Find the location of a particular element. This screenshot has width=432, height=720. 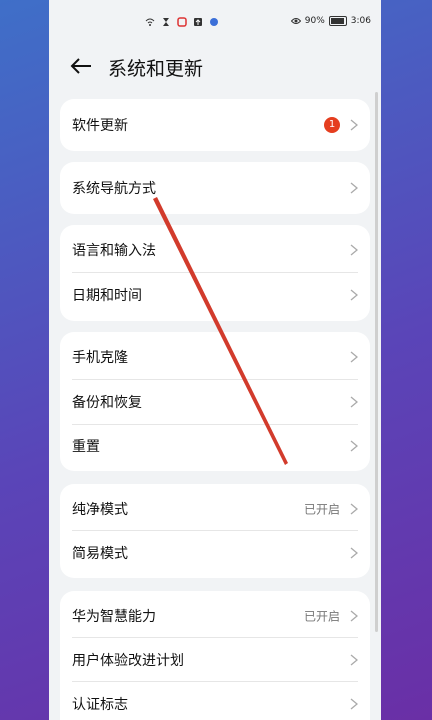

row-reset: 重置 is located at coordinates (215, 446).